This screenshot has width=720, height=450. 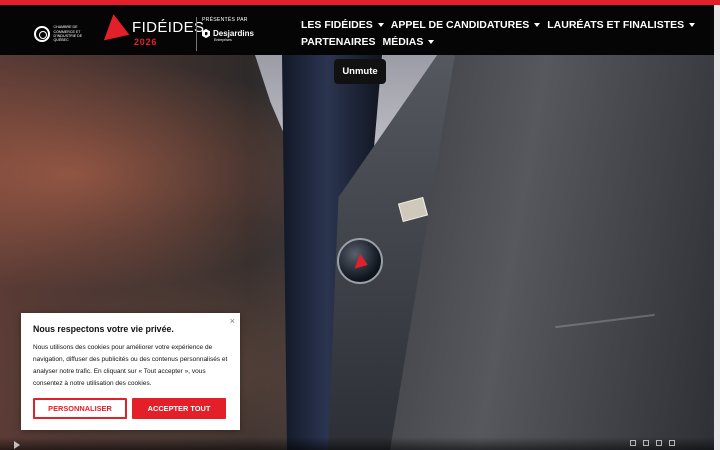 I want to click on nav-appel-candidatures: APPEL DE CANDIDATURES, so click(x=465, y=24).